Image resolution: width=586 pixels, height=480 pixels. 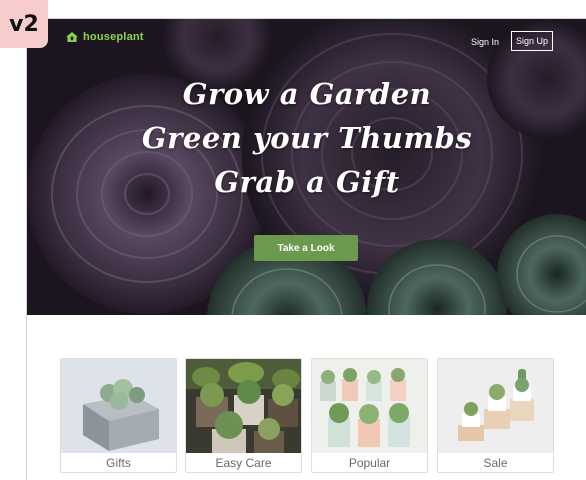 What do you see at coordinates (118, 406) in the screenshot?
I see `gifts-product-image` at bounding box center [118, 406].